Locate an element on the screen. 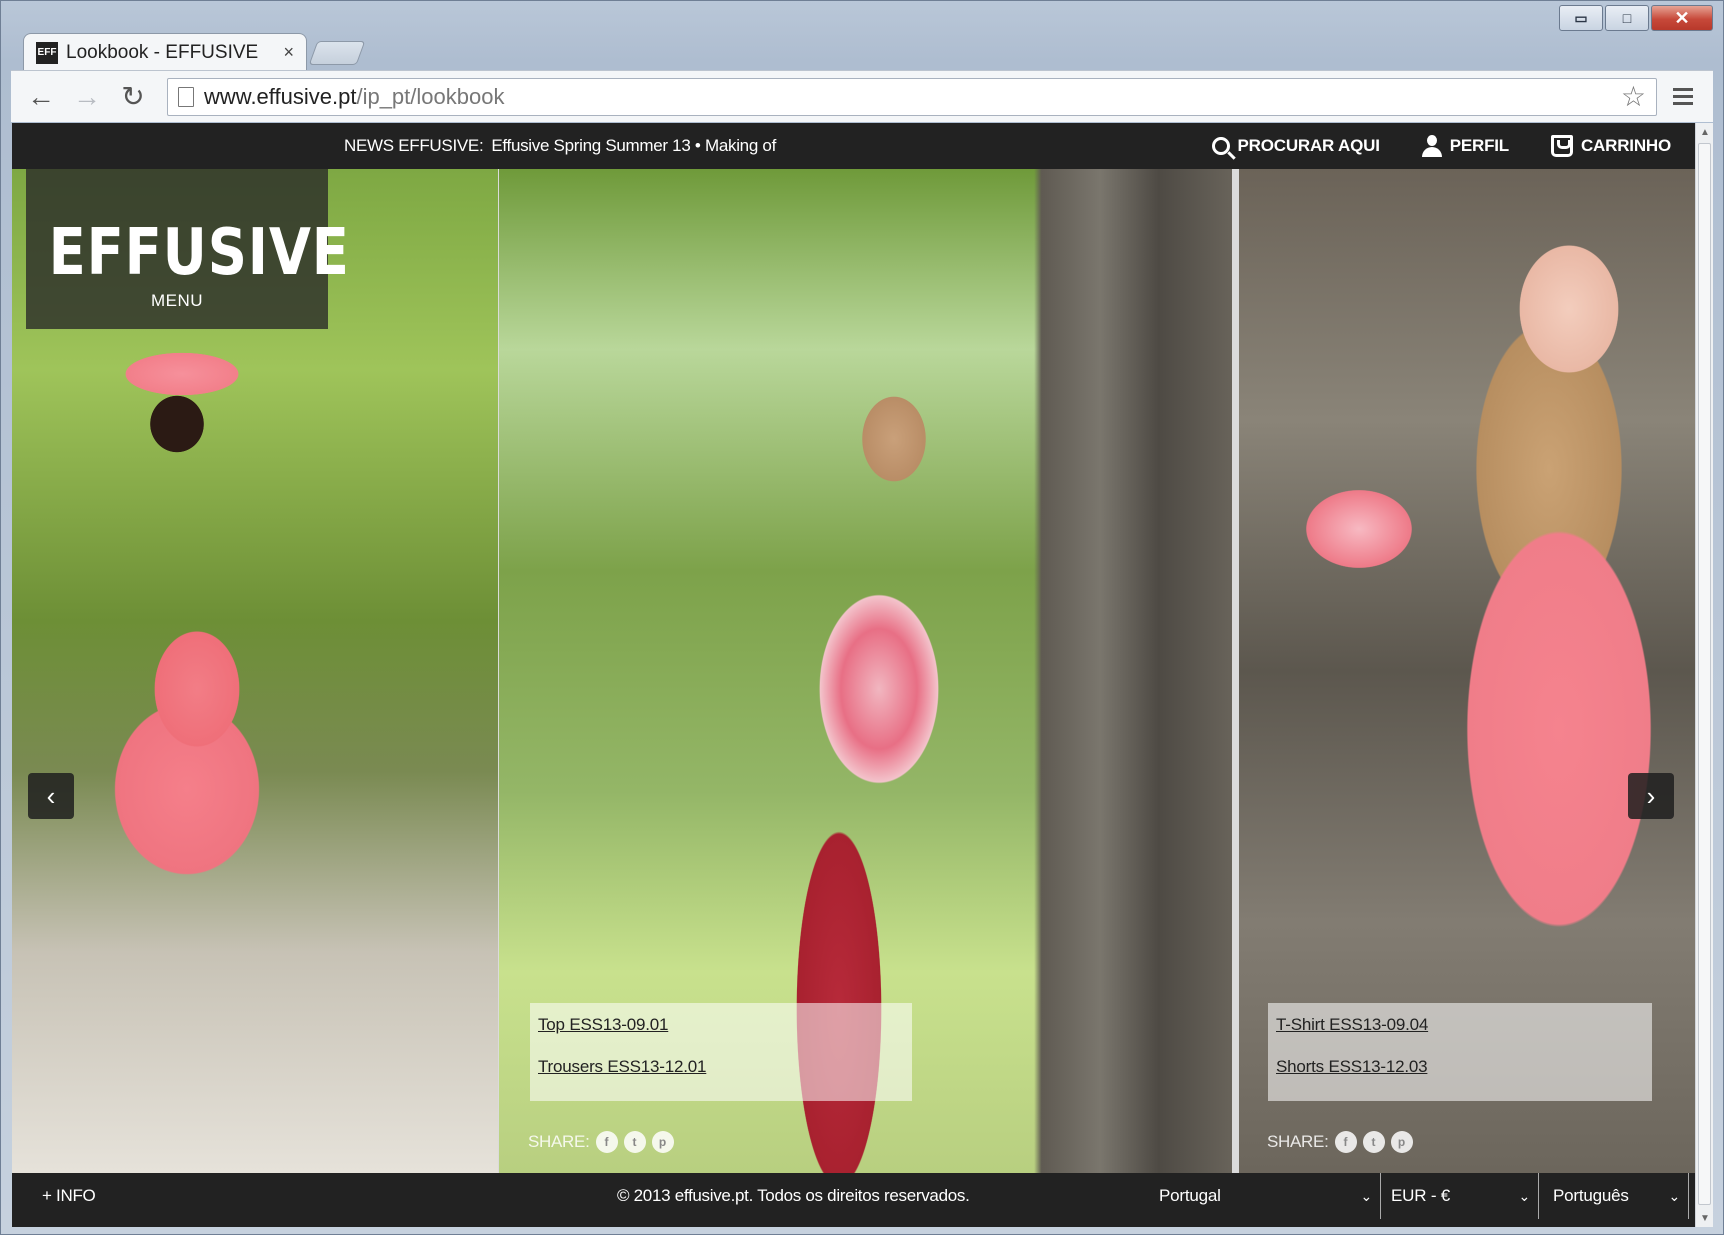 The image size is (1724, 1235). browser-menu-button is located at coordinates (1683, 97).